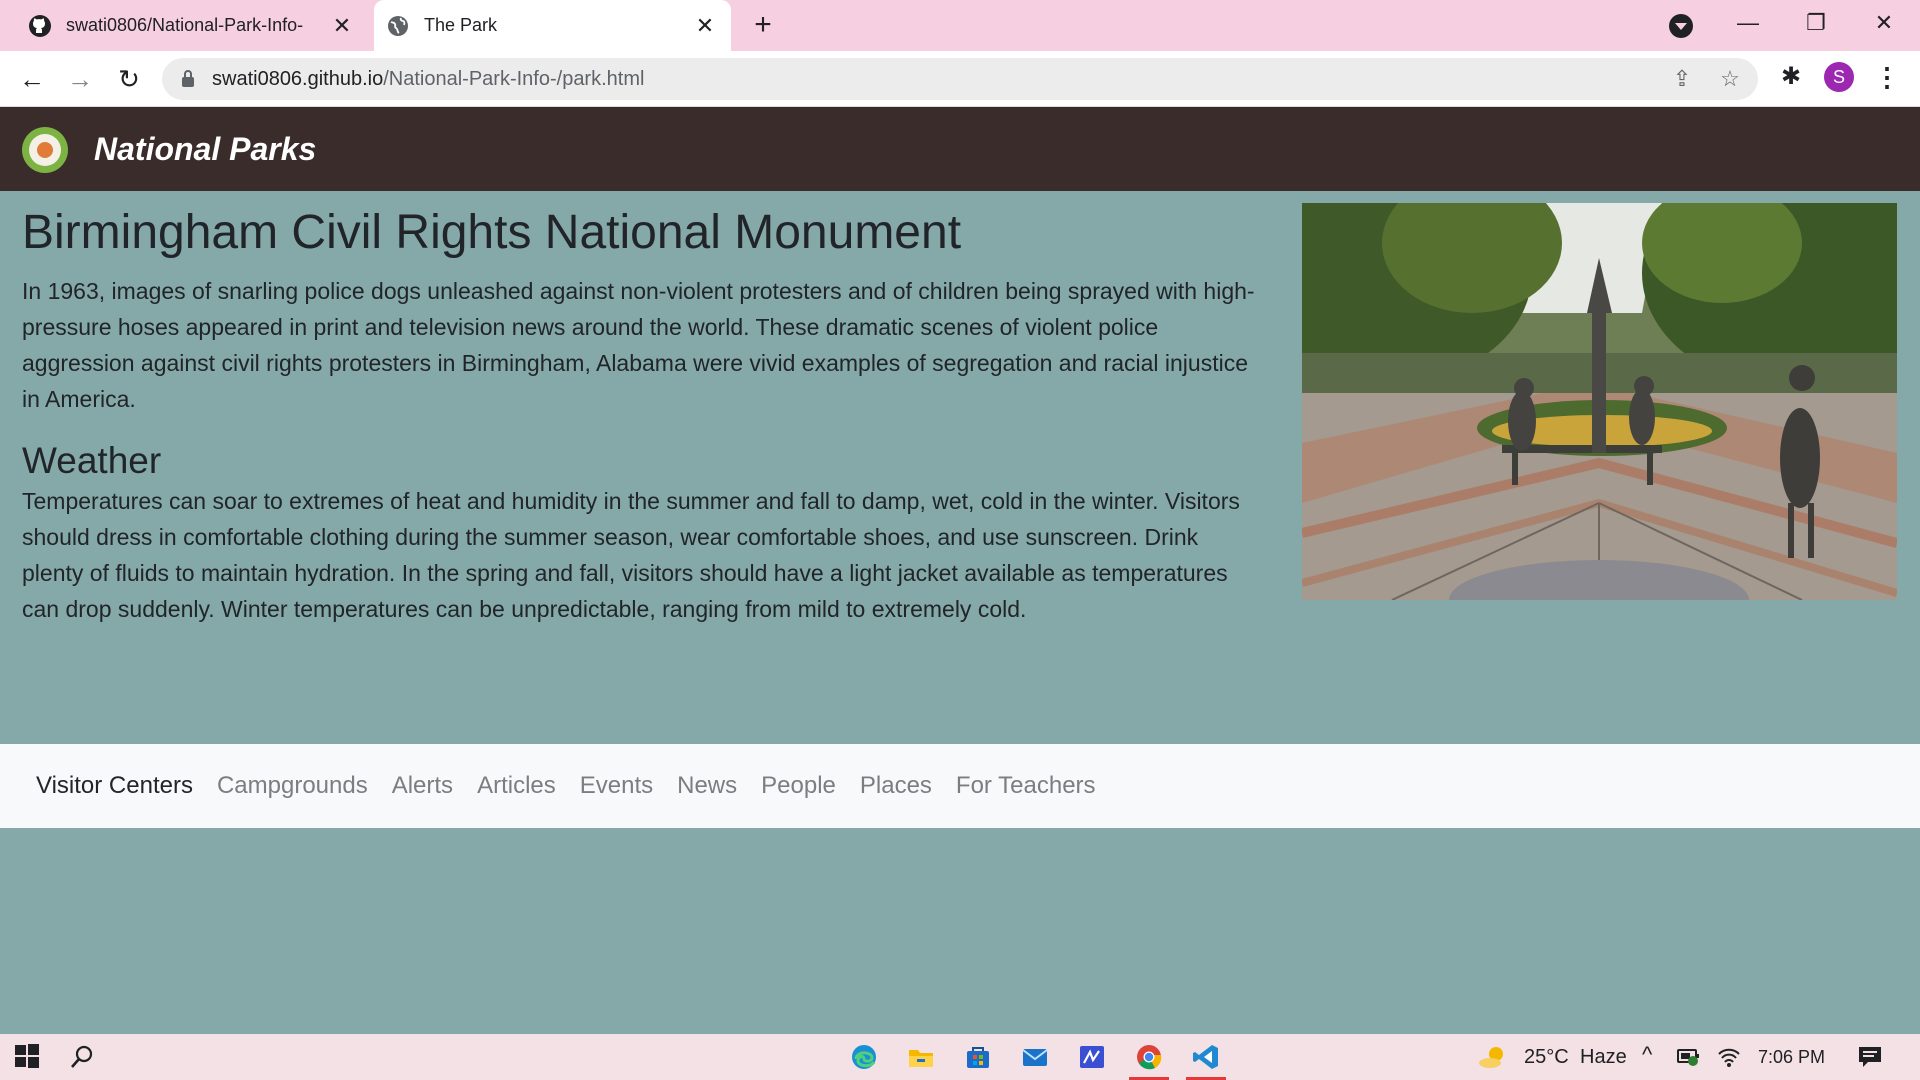  What do you see at coordinates (1149, 1057) in the screenshot?
I see `chrome-icon` at bounding box center [1149, 1057].